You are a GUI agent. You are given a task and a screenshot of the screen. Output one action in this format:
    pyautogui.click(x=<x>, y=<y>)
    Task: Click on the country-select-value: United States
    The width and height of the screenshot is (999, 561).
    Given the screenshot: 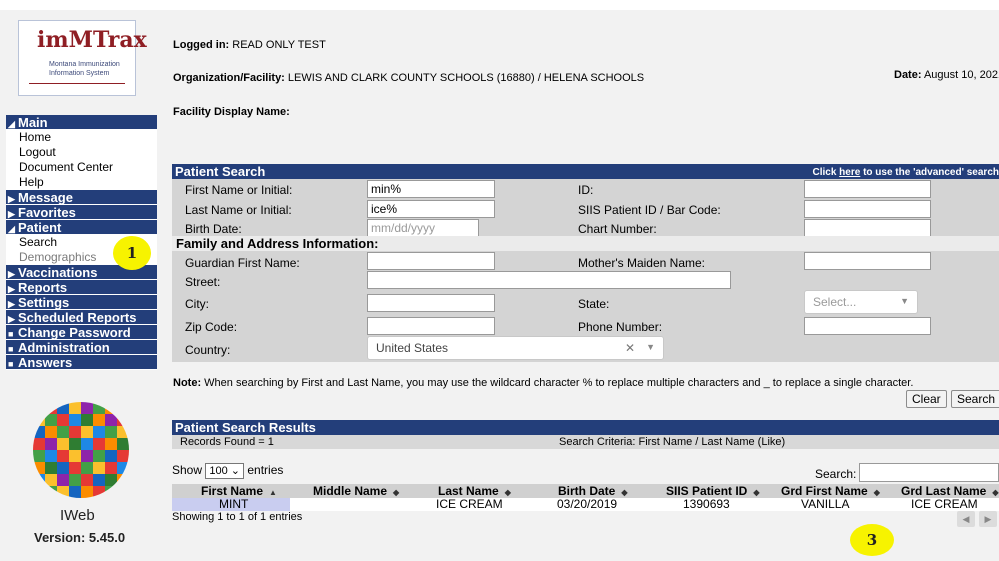 What is the action you would take?
    pyautogui.click(x=412, y=348)
    